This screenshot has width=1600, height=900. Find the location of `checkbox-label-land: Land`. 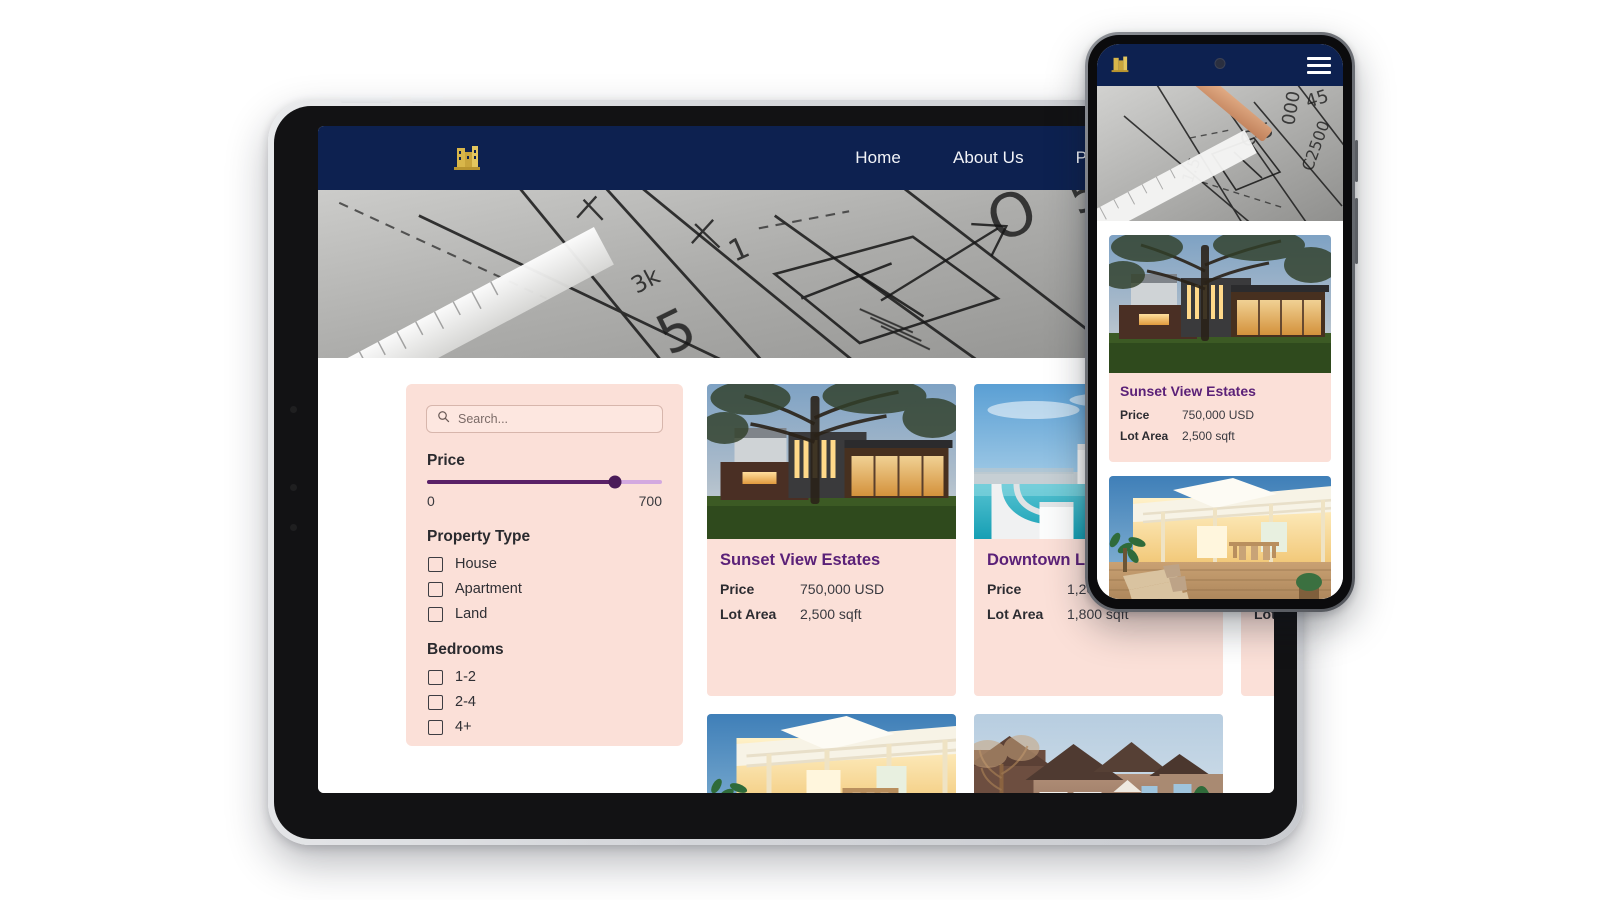

checkbox-label-land: Land is located at coordinates (471, 614).